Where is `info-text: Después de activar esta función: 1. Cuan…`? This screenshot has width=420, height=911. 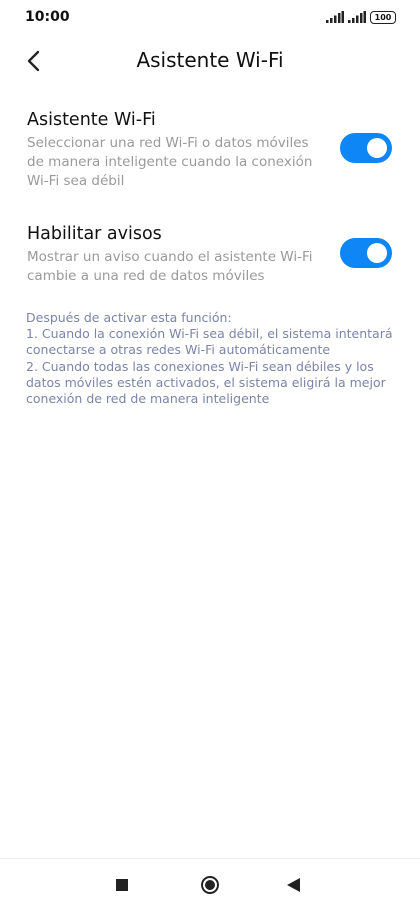 info-text: Después de activar esta función: 1. Cuan… is located at coordinates (212, 358).